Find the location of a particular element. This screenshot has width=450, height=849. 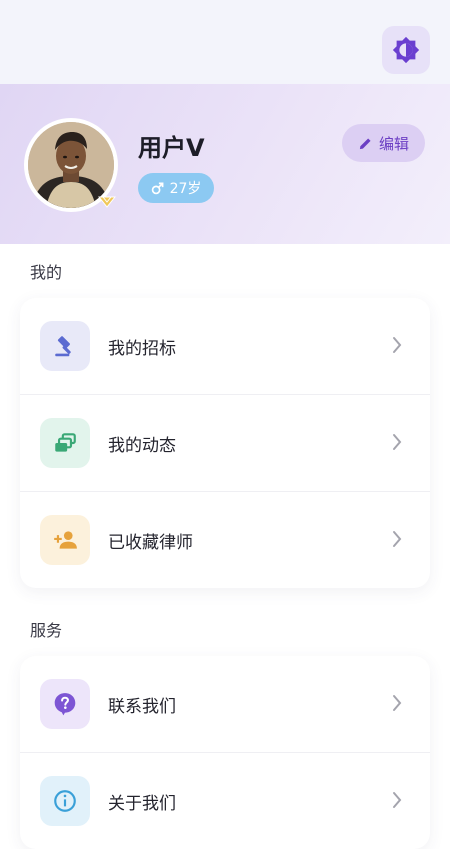

edit-label: 编辑 is located at coordinates (393, 143).